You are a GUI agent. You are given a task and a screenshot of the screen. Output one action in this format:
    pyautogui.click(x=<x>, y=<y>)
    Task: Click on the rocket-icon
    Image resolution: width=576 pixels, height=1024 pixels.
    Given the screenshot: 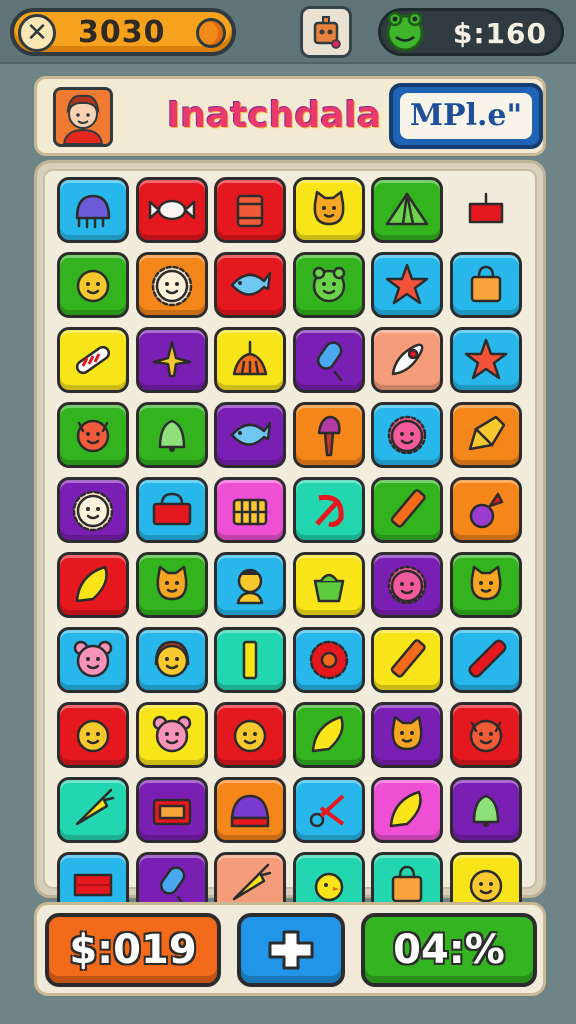 What is the action you would take?
    pyautogui.click(x=407, y=359)
    